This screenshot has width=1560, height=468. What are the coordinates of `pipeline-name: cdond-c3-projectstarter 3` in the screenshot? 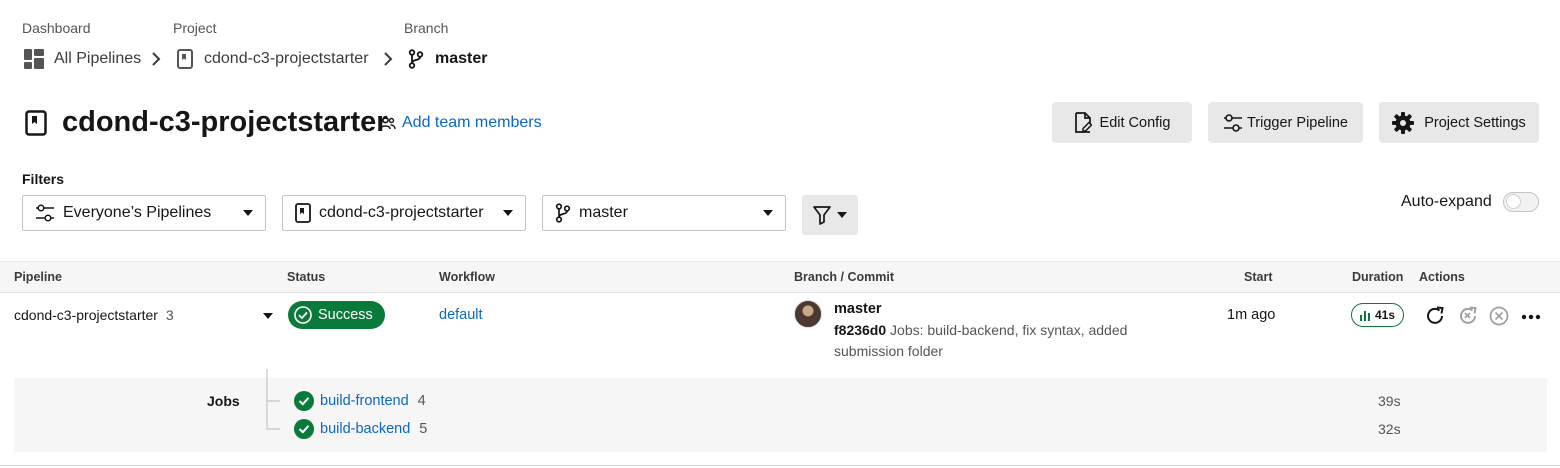 It's located at (94, 315).